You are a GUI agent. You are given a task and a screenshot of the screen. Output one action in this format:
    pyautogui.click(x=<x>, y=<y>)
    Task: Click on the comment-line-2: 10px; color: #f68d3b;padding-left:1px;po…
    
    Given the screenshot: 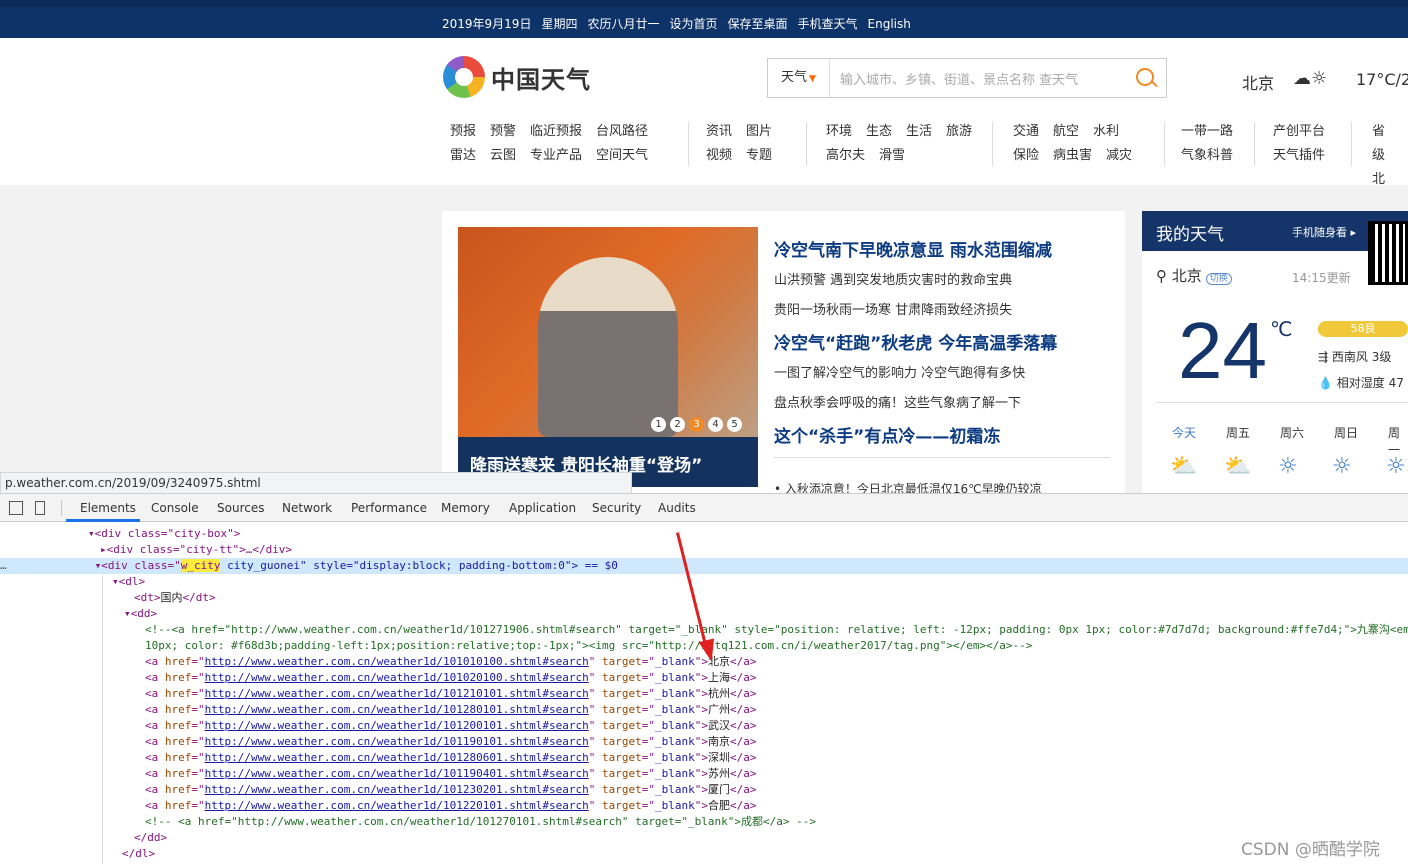 What is the action you would take?
    pyautogui.click(x=588, y=646)
    